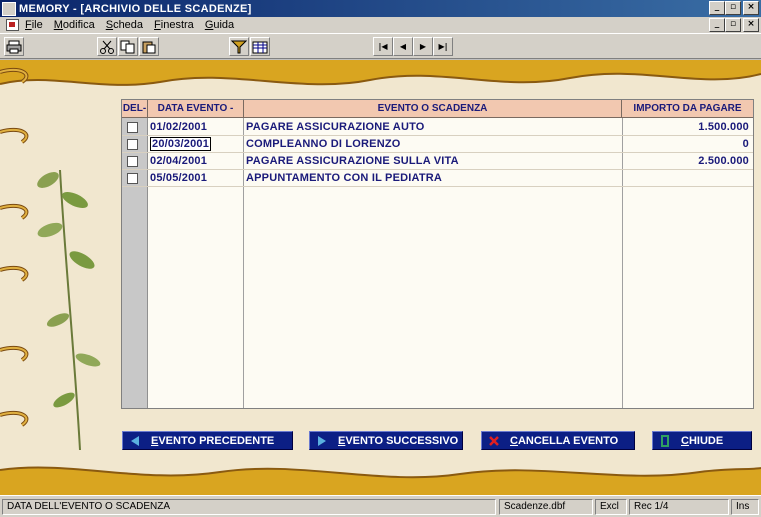 The image size is (761, 517). I want to click on filter-button, so click(239, 46).